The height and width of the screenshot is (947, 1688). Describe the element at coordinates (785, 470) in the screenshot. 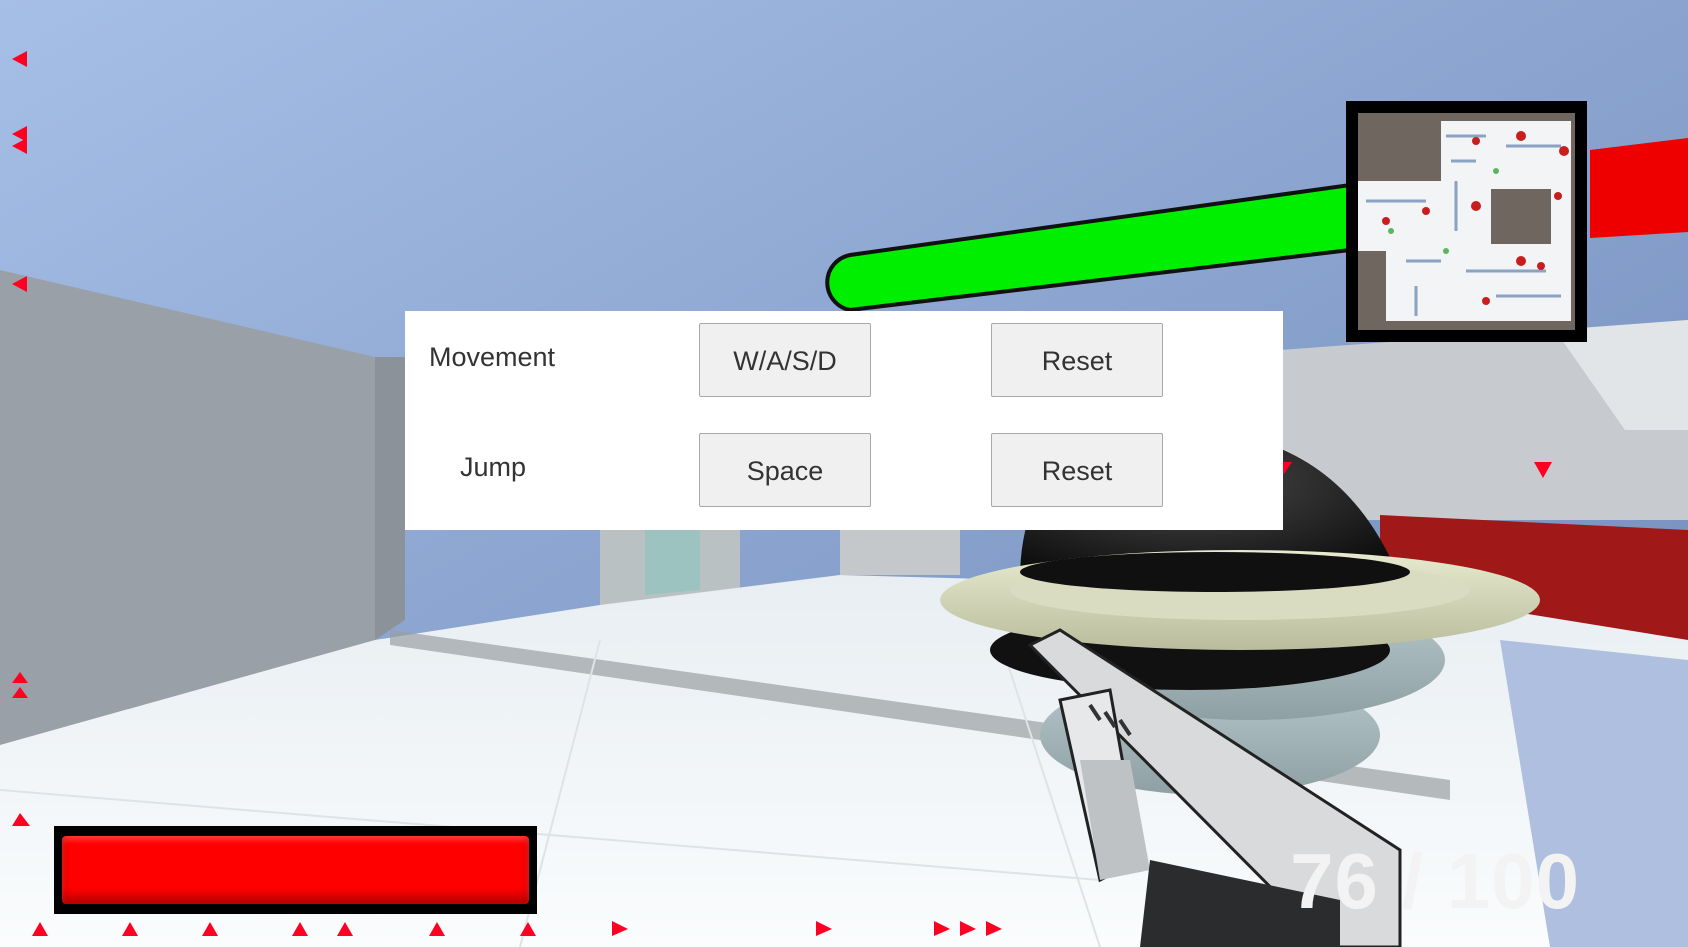

I see `jump-key-button: Space` at that location.